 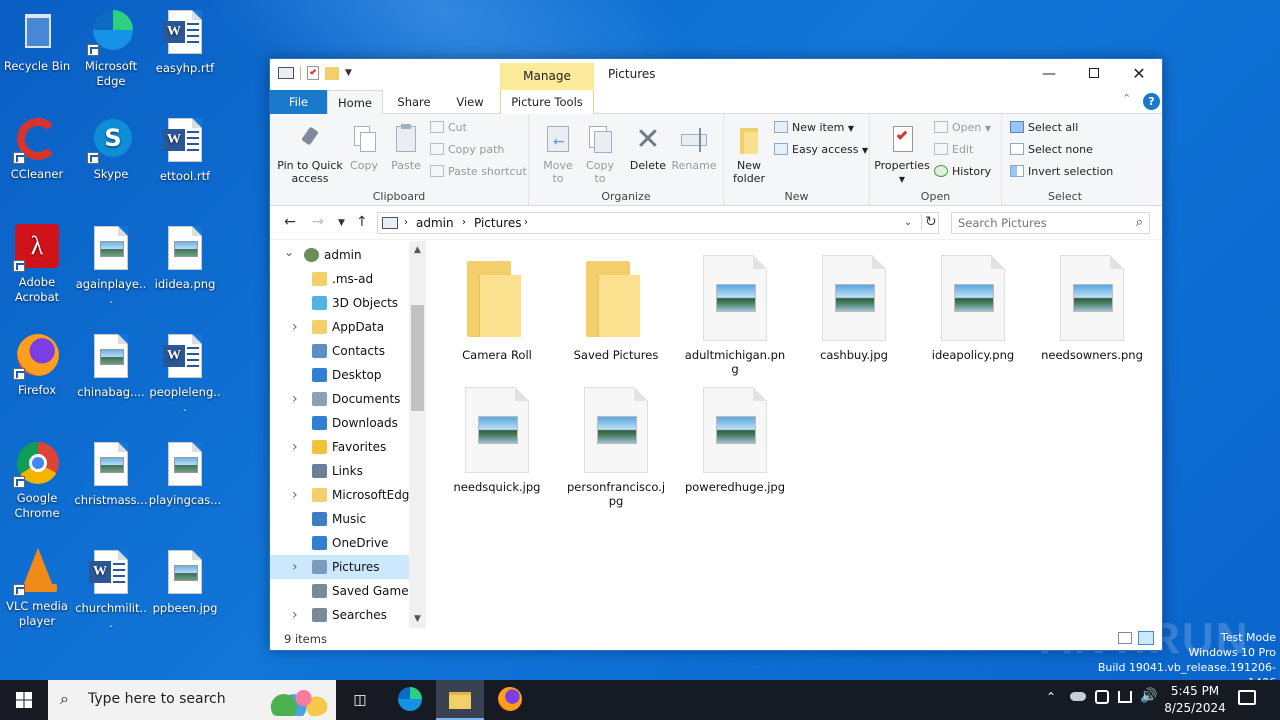 What do you see at coordinates (286, 73) in the screenshot?
I see `explorer-app-icon` at bounding box center [286, 73].